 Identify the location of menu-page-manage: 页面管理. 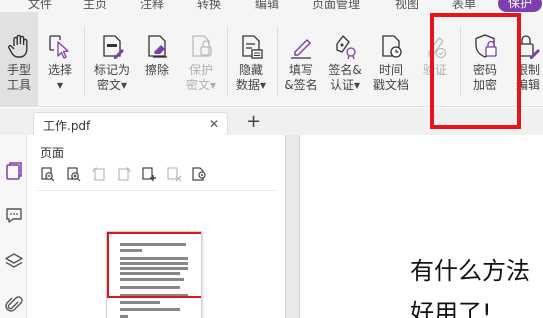
(336, 6).